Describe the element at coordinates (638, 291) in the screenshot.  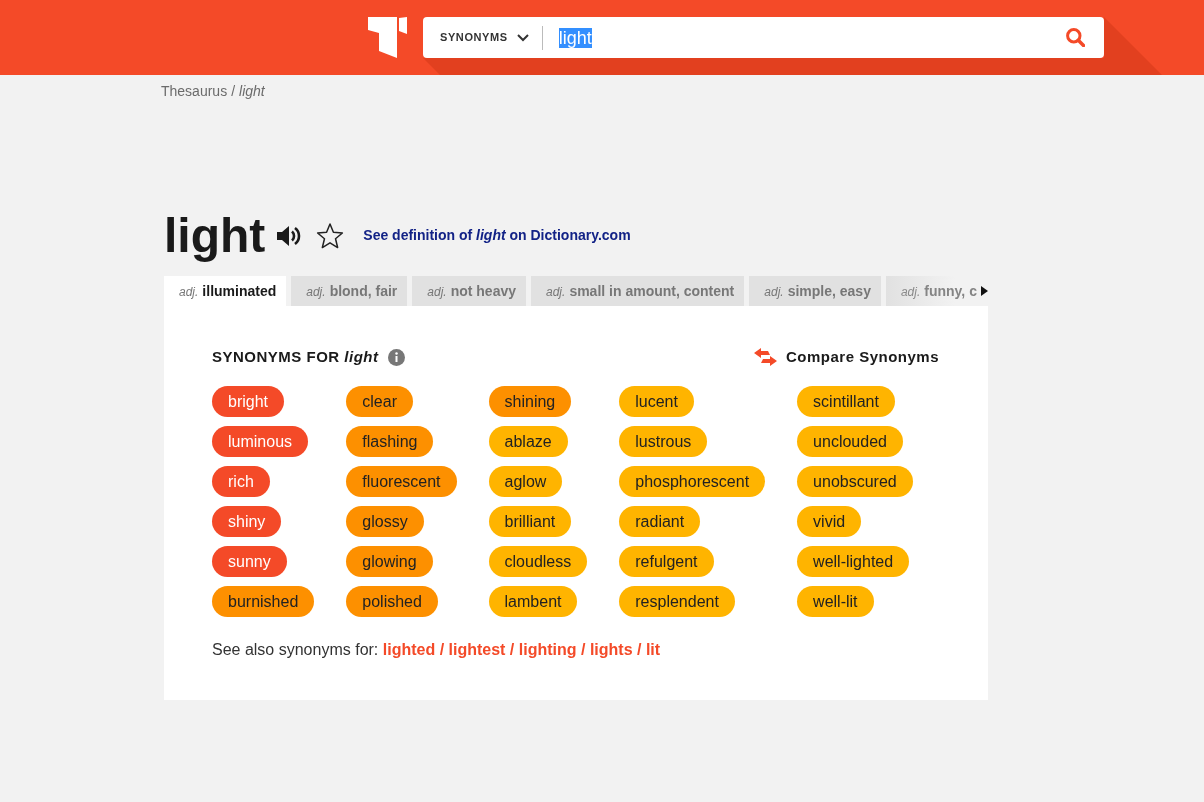
I see `tab: adj. small in amount, content` at that location.